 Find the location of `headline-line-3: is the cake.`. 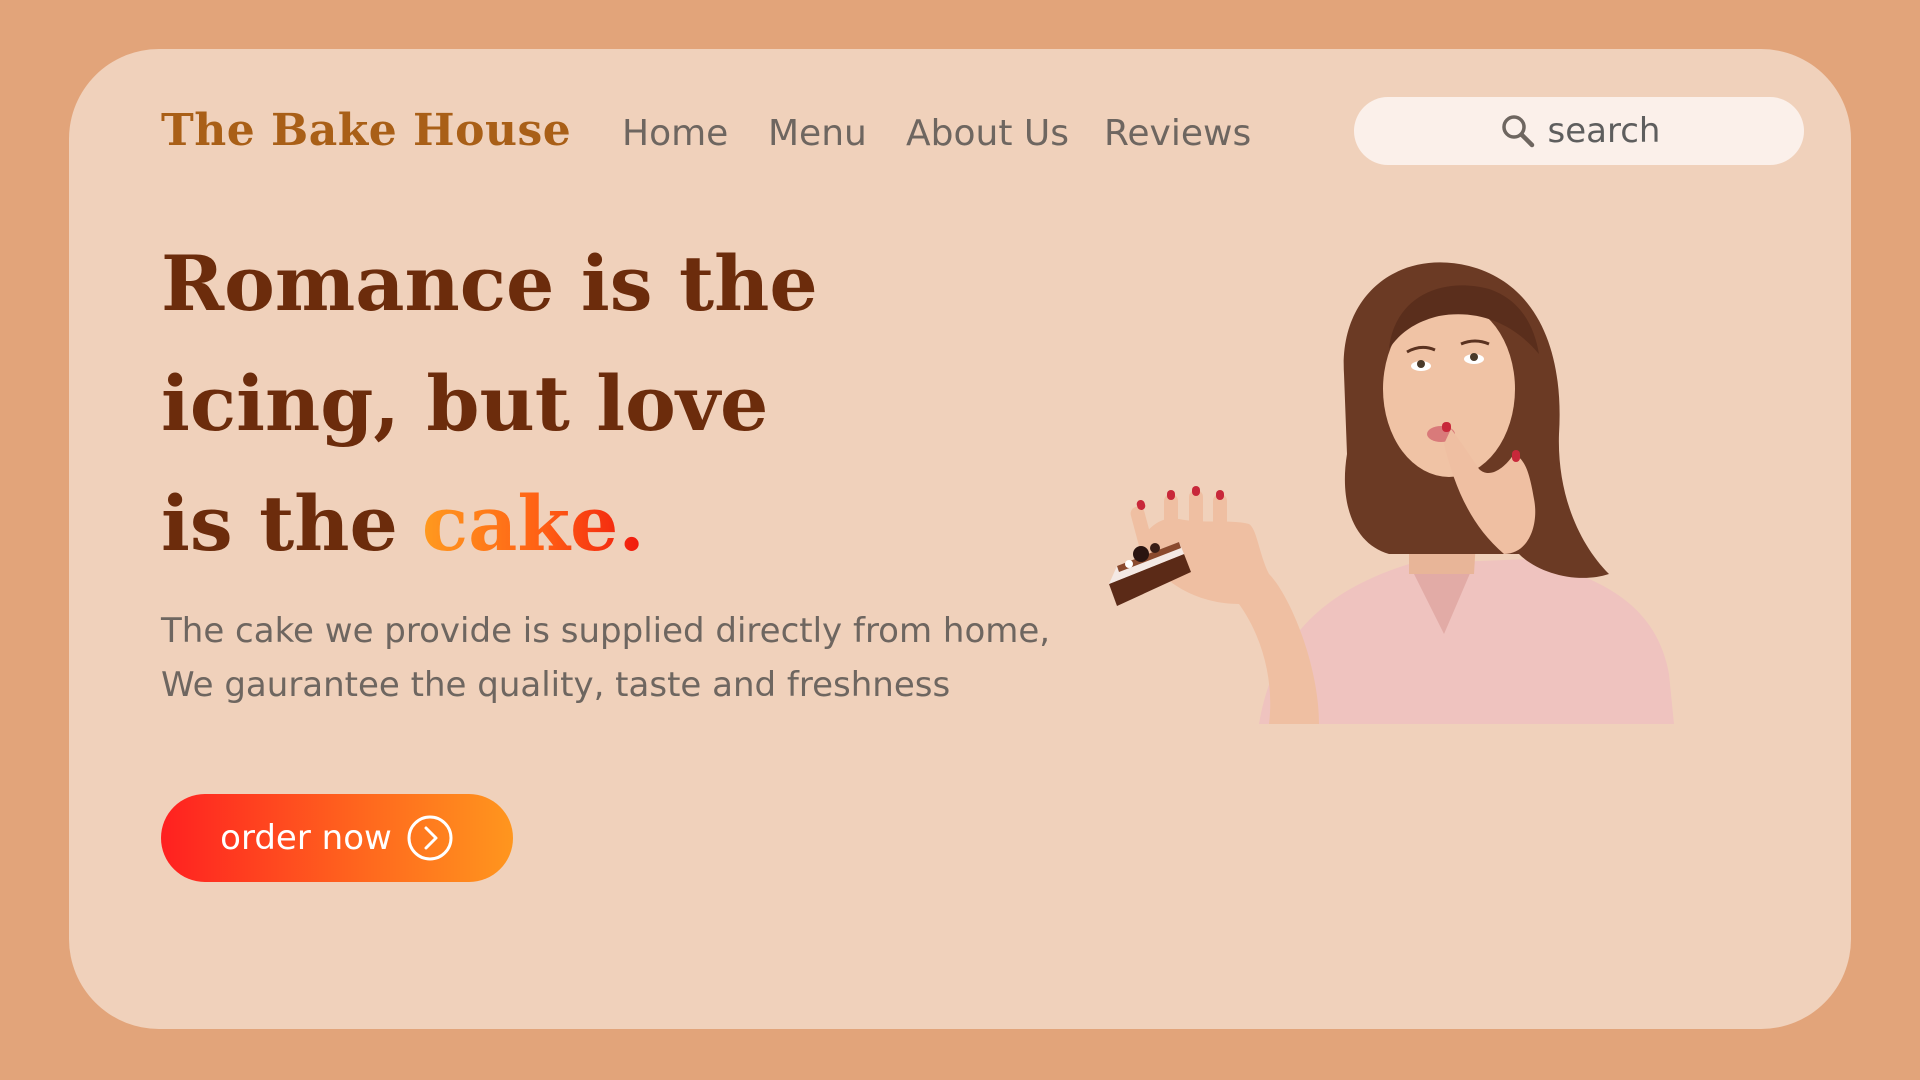

headline-line-3: is the cake. is located at coordinates (489, 524).